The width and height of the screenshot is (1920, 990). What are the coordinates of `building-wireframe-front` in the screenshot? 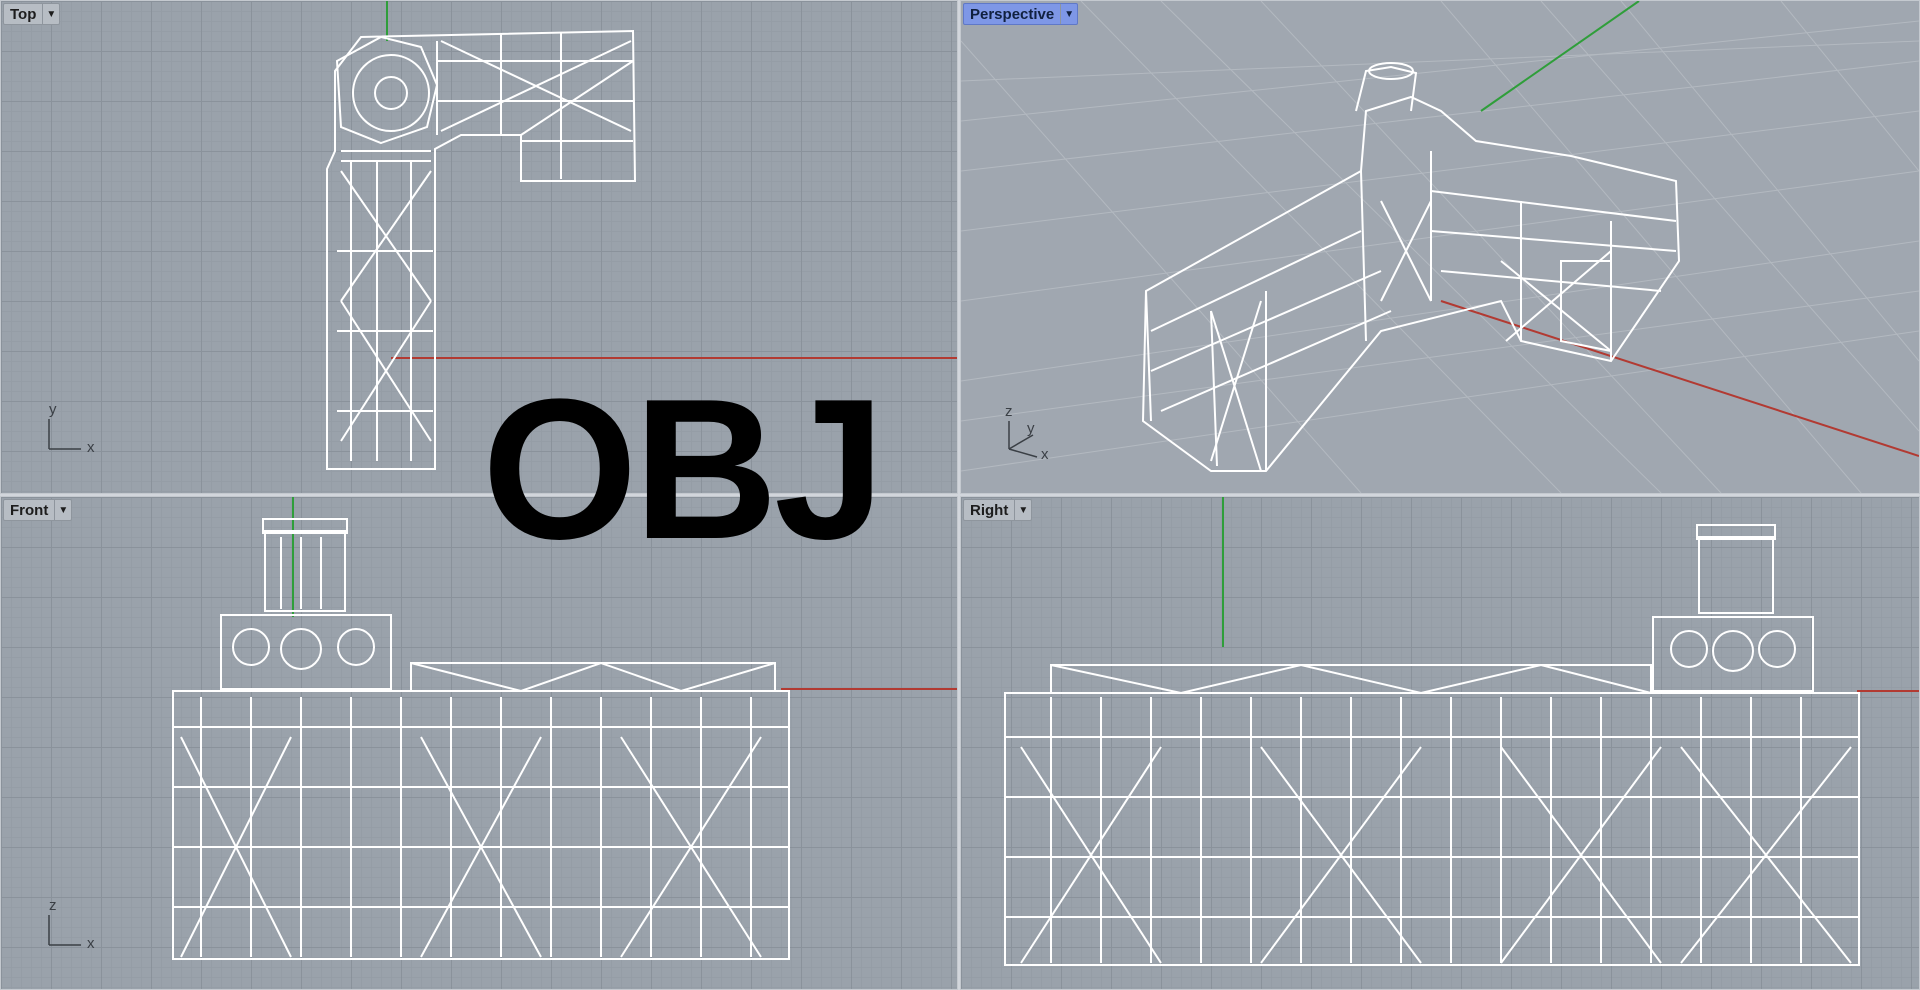 It's located at (481, 739).